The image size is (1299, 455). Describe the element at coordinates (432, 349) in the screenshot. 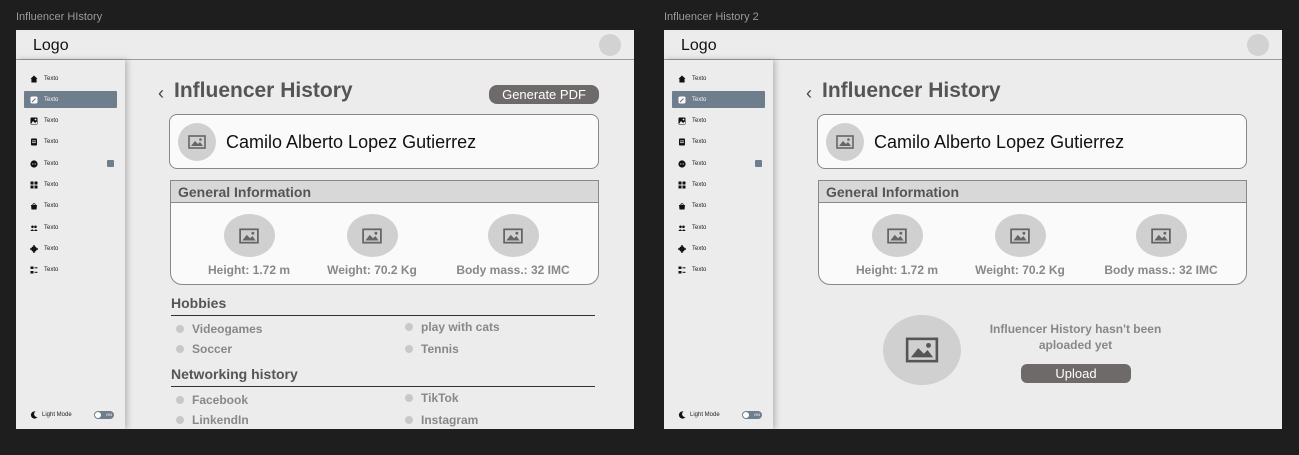

I see `list-item: Tennis` at that location.